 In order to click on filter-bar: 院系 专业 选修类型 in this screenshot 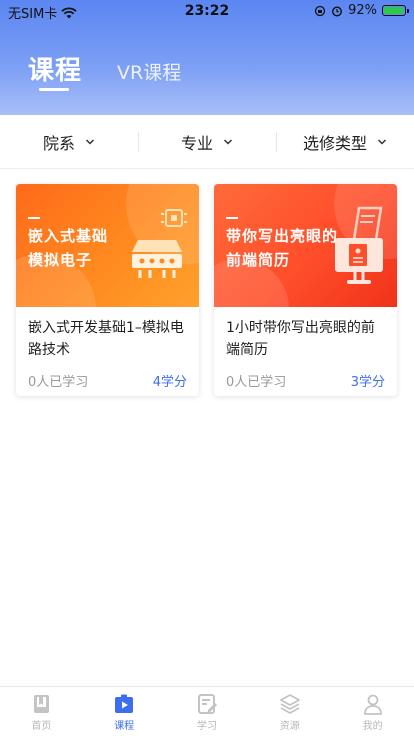, I will do `click(207, 142)`.